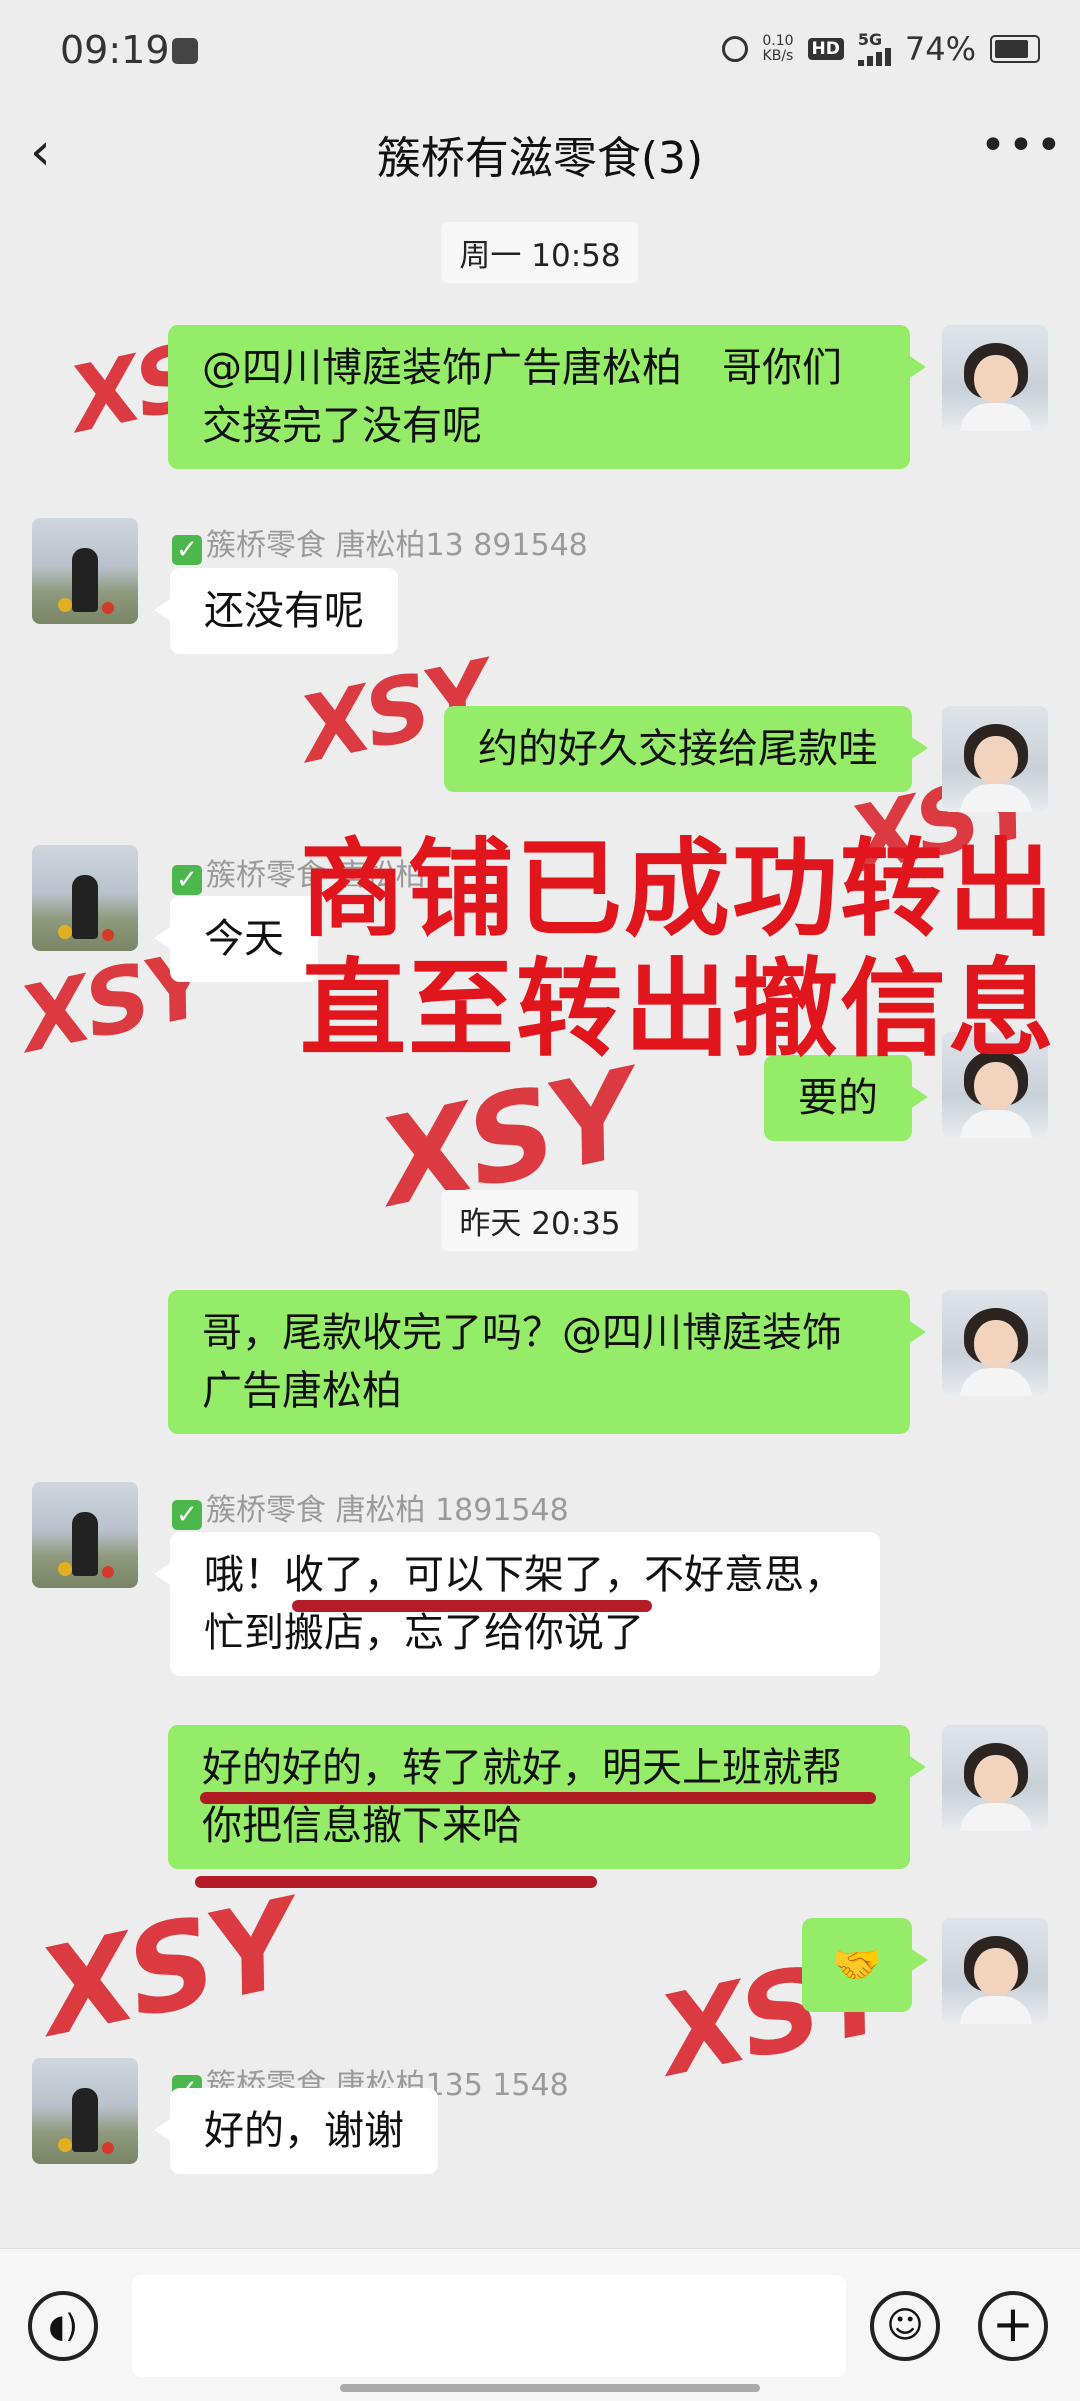 The height and width of the screenshot is (2401, 1080). Describe the element at coordinates (686, 749) in the screenshot. I see `message-bubble: 约的好久交接给尾款哇` at that location.